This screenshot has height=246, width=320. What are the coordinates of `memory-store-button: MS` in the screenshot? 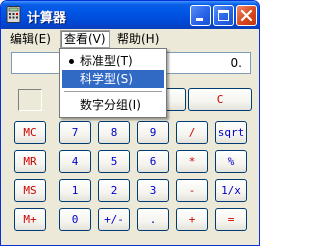 It's located at (30, 190).